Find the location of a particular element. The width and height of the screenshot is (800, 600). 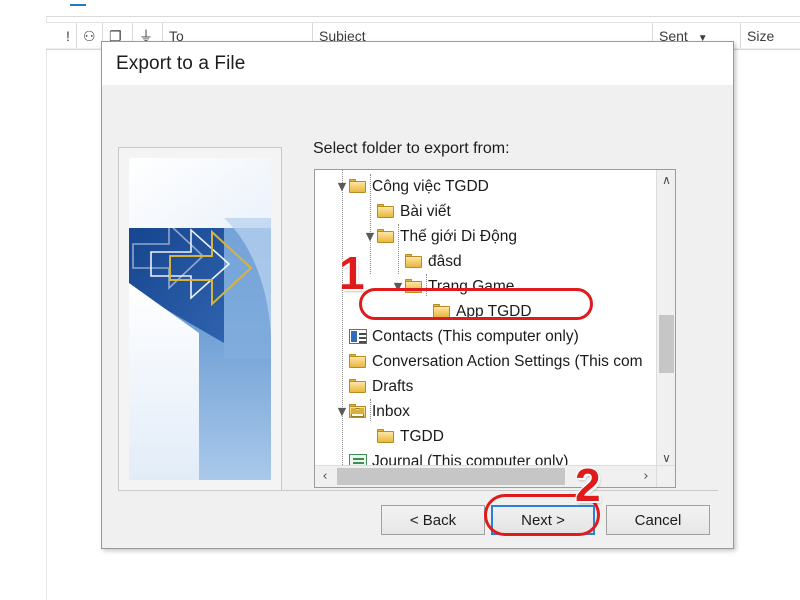

annotation-step-1: 1 is located at coordinates (352, 273).